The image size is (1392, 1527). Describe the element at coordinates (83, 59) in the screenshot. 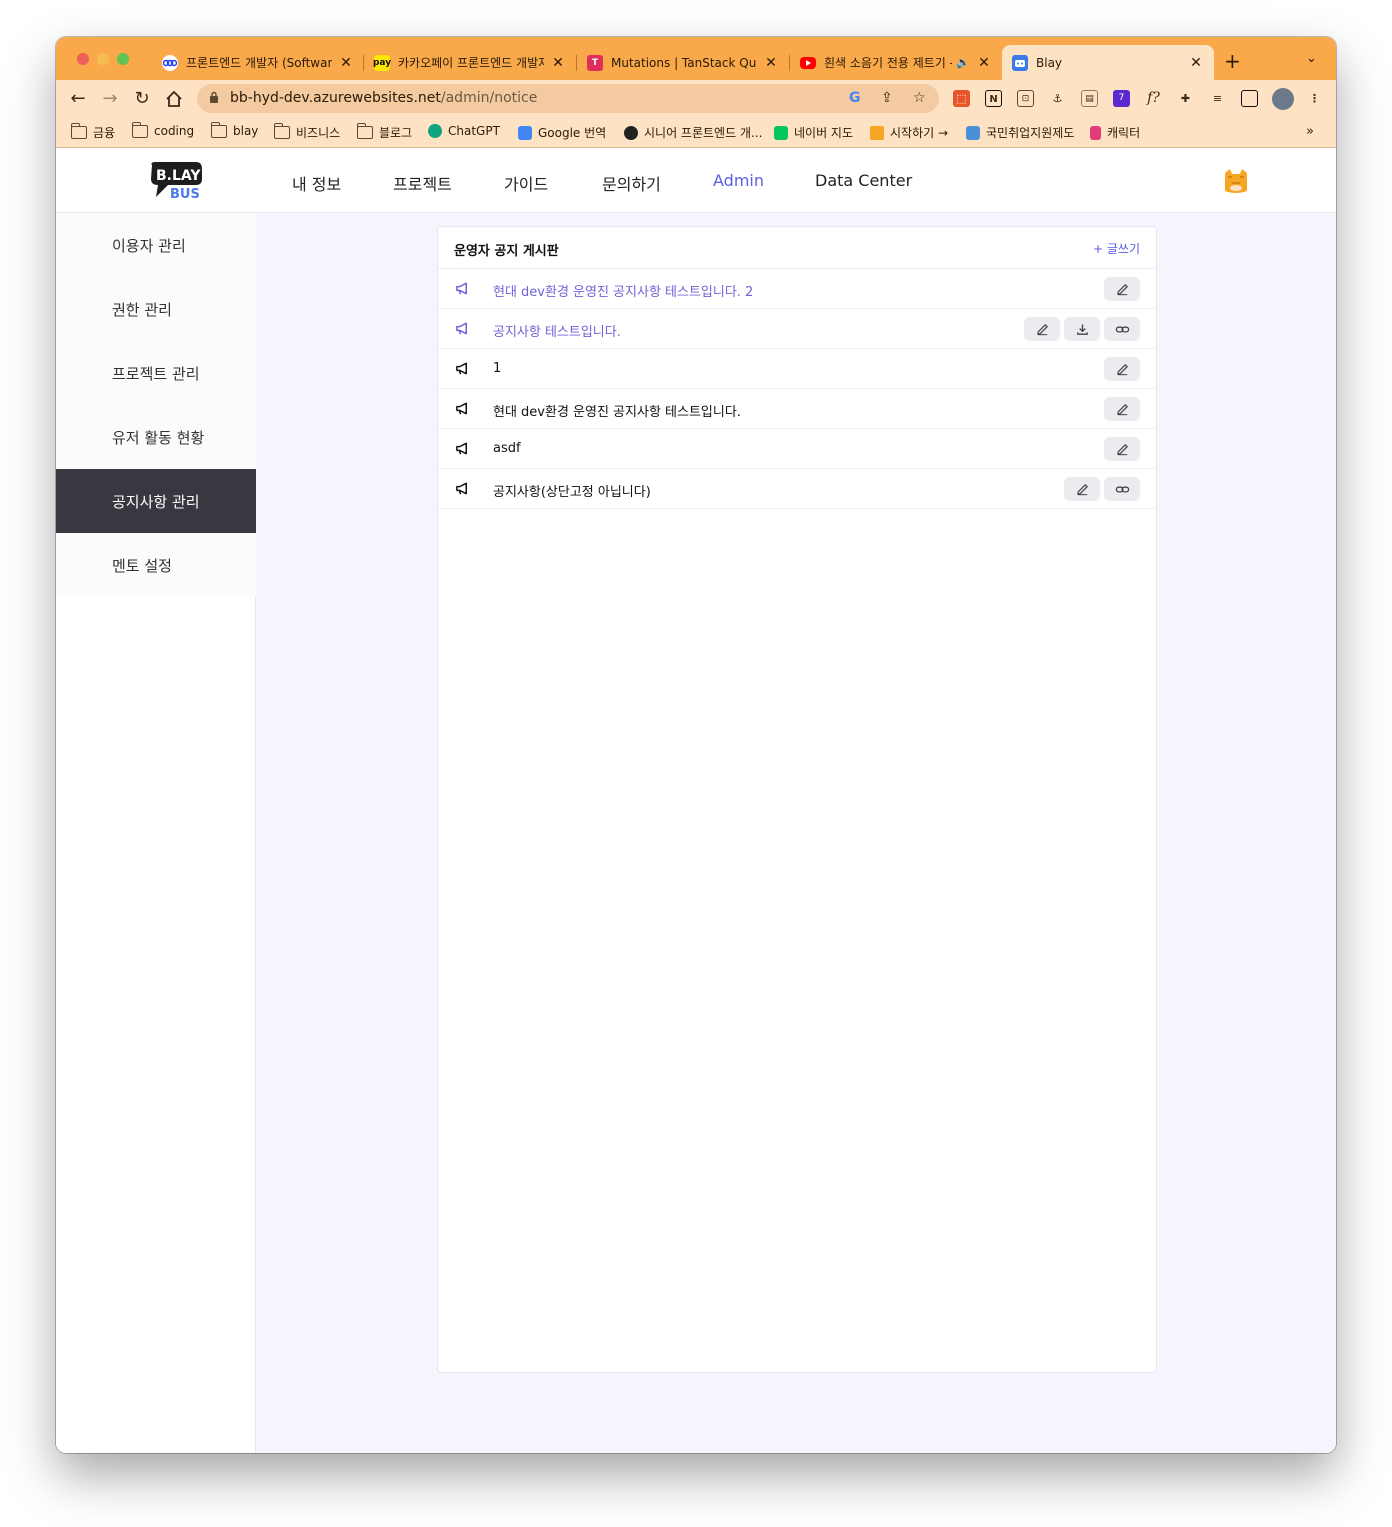

I see `close-window-button` at that location.